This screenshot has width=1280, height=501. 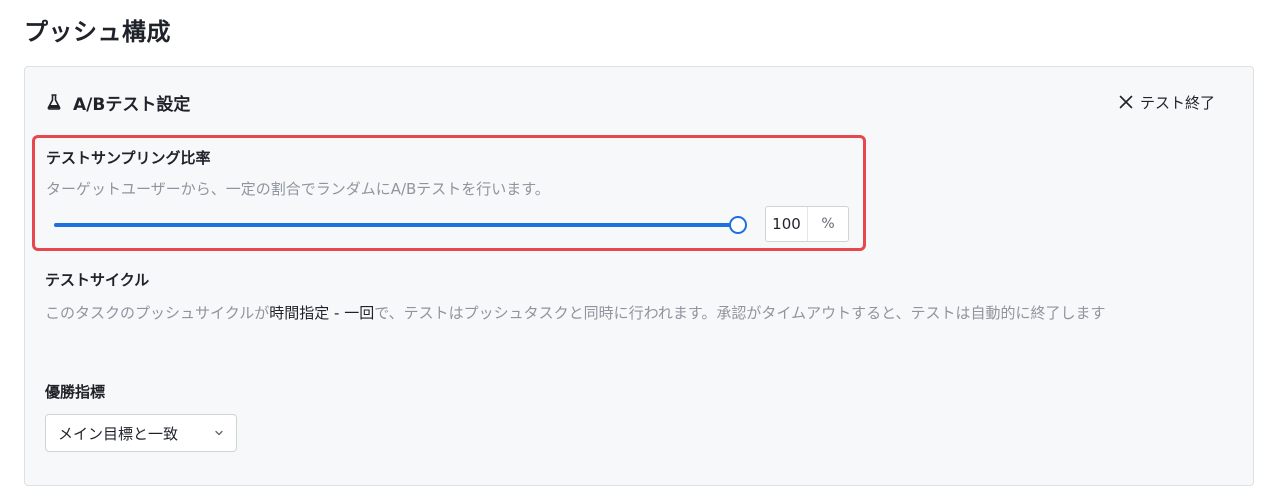 I want to click on winning-metric-section: 優勝指標 メイン目標と一致, so click(x=141, y=416).